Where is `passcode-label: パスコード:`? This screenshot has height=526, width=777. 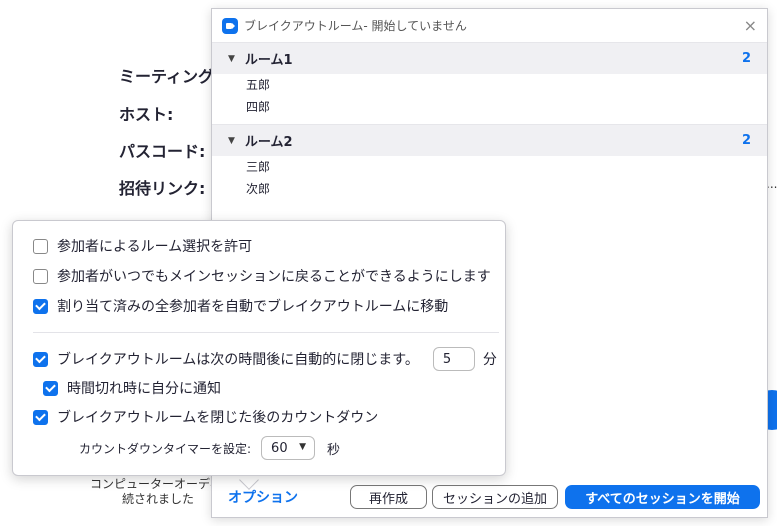
passcode-label: パスコード: is located at coordinates (162, 151).